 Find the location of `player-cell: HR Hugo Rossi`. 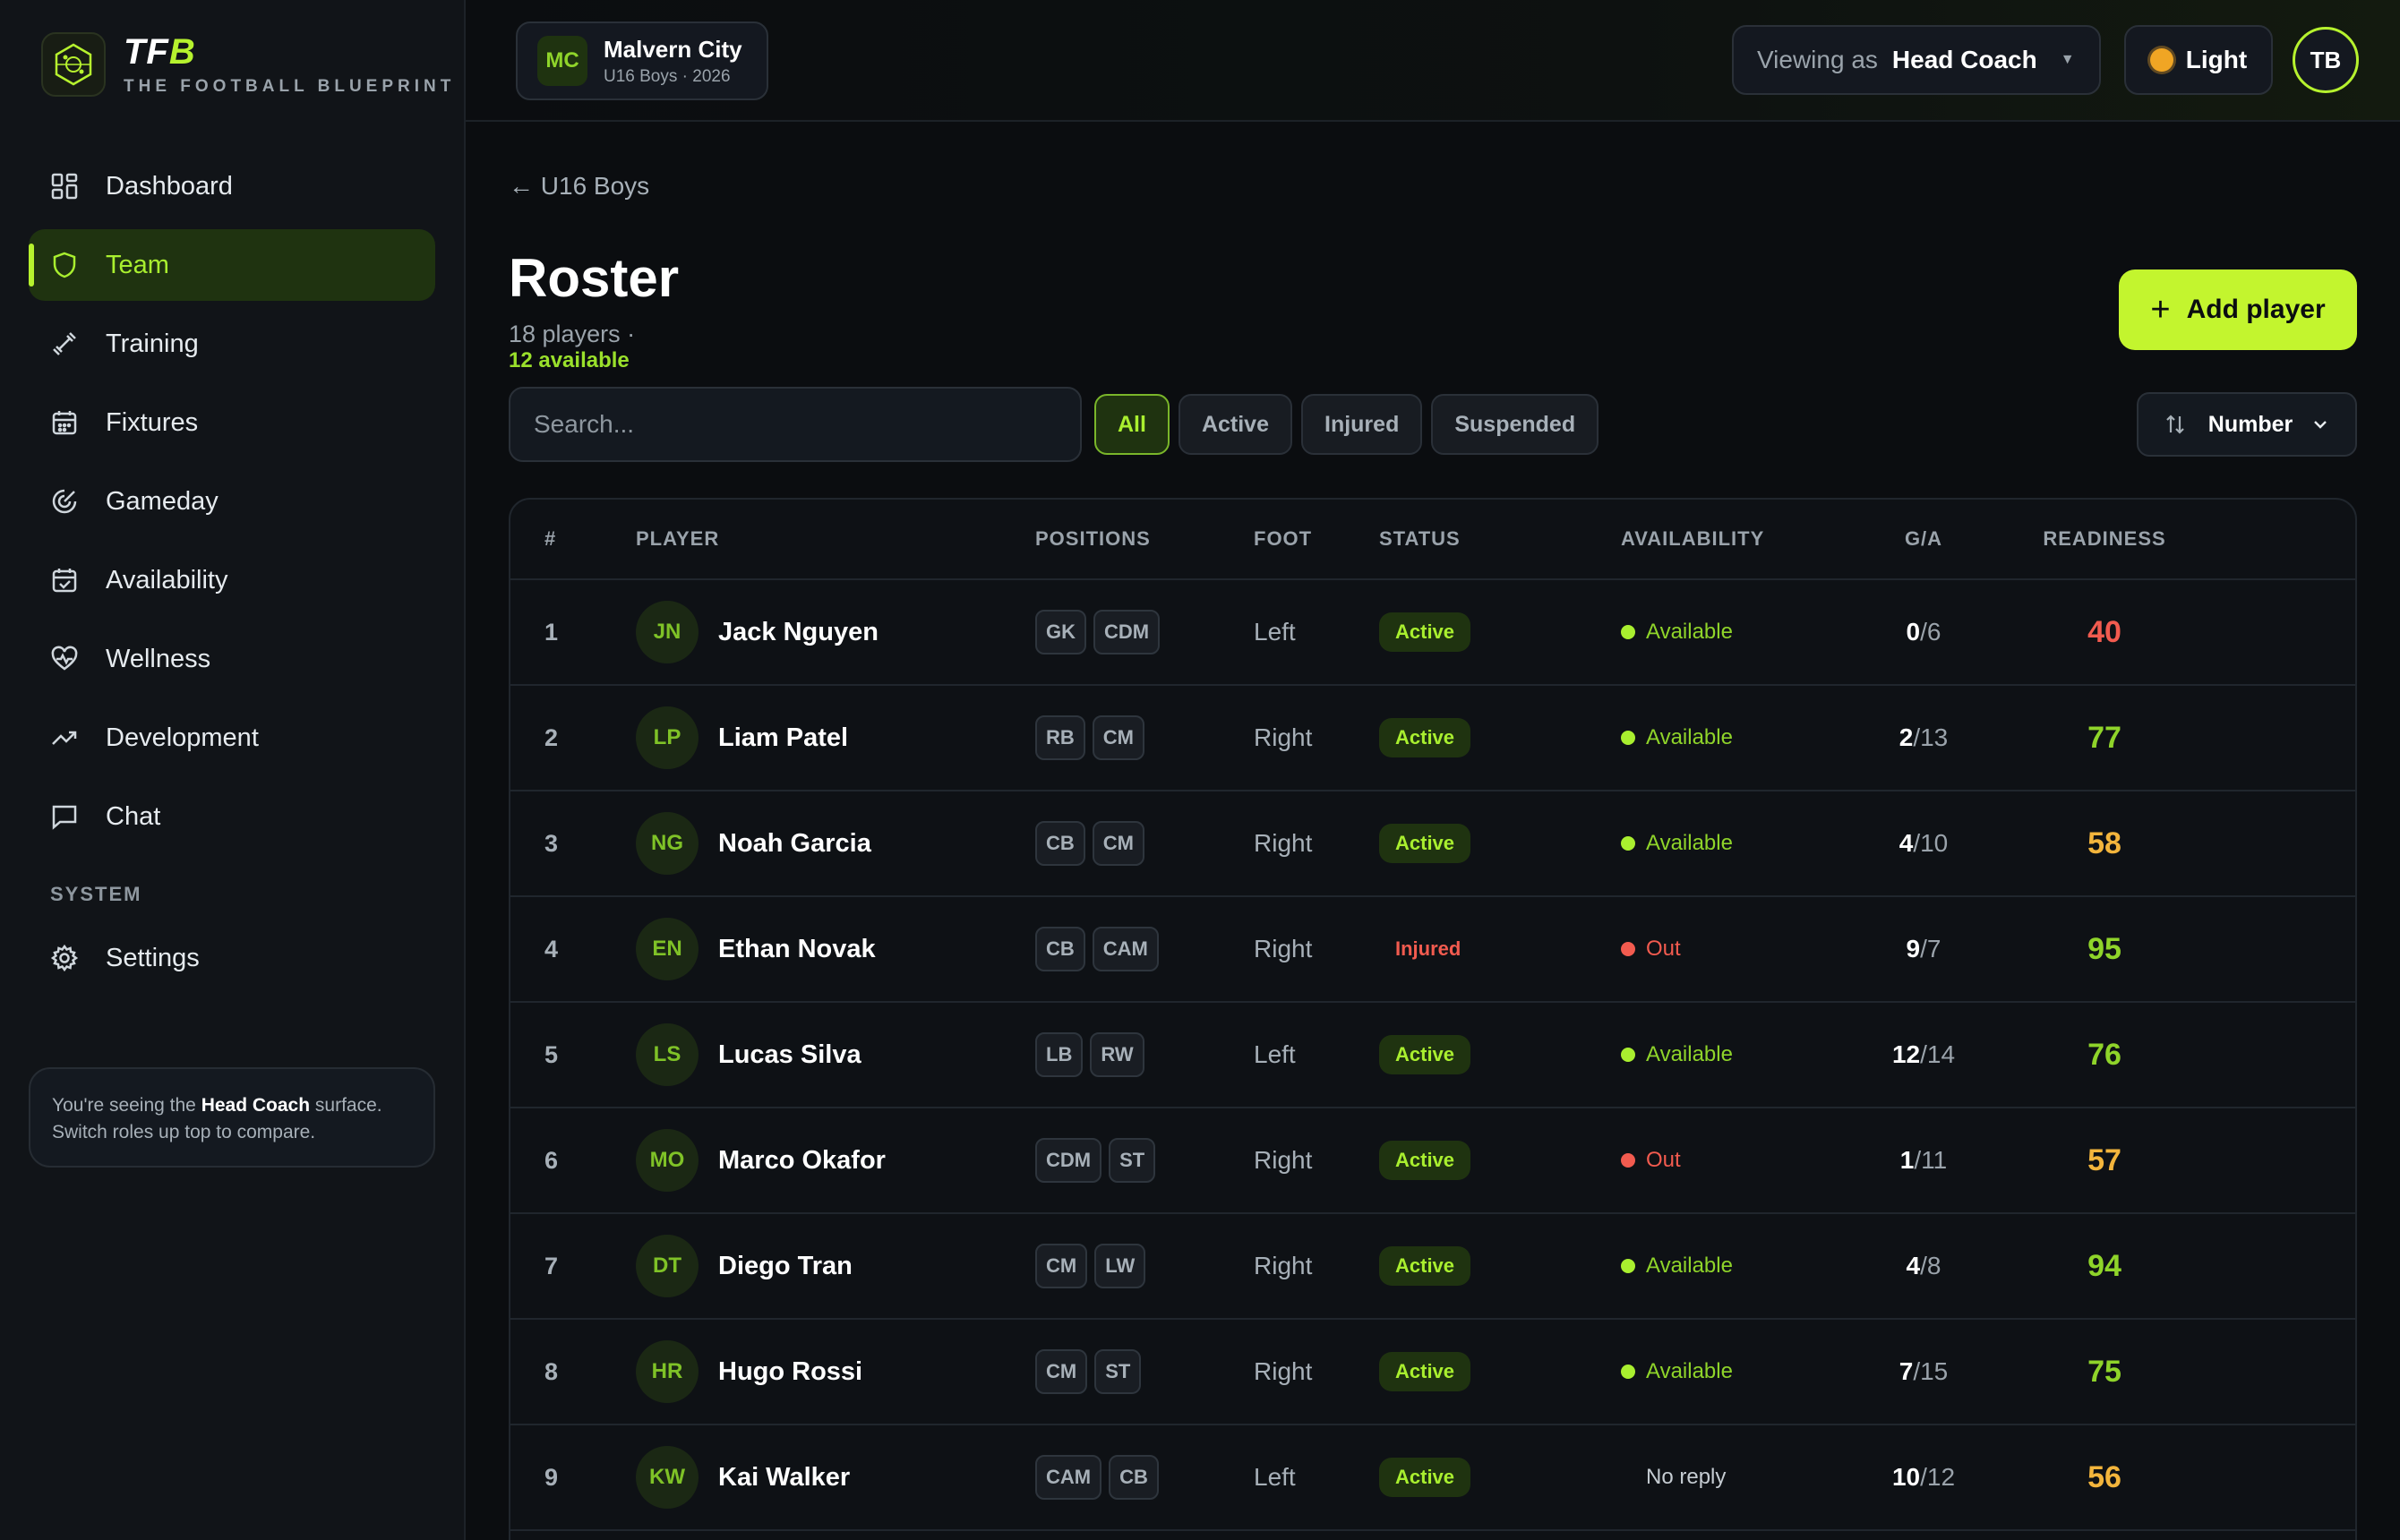

player-cell: HR Hugo Rossi is located at coordinates (835, 1371).